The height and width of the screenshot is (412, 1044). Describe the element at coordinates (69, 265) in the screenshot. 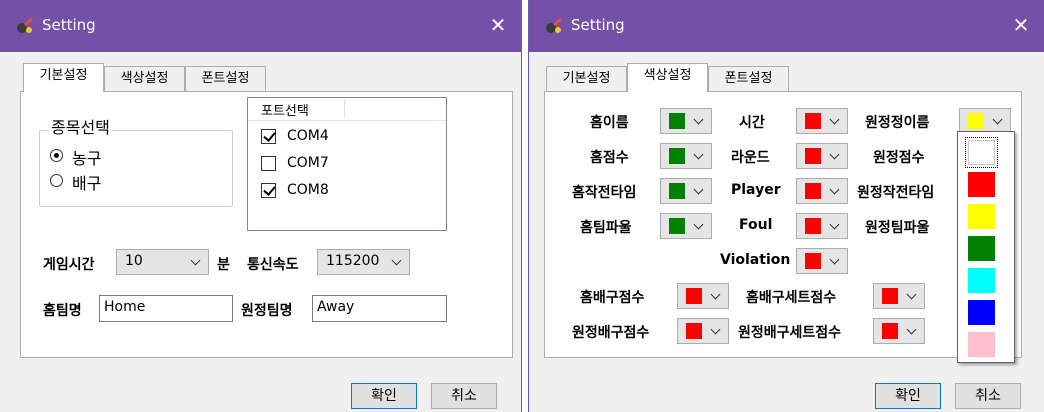

I see `game-time-label: 게임시간` at that location.